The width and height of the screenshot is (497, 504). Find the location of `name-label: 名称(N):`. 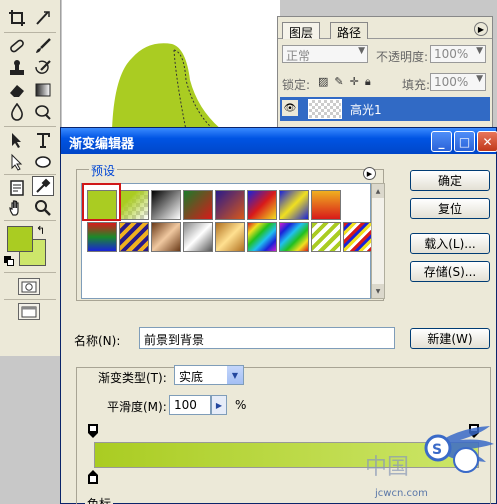

name-label: 名称(N): is located at coordinates (97, 341).